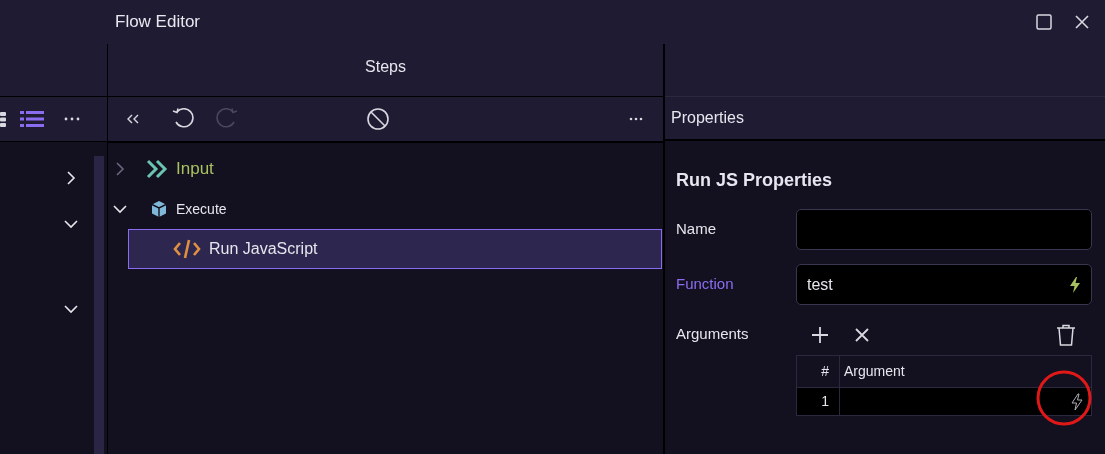 This screenshot has height=454, width=1105. What do you see at coordinates (385, 169) in the screenshot?
I see `tree-item: Input` at bounding box center [385, 169].